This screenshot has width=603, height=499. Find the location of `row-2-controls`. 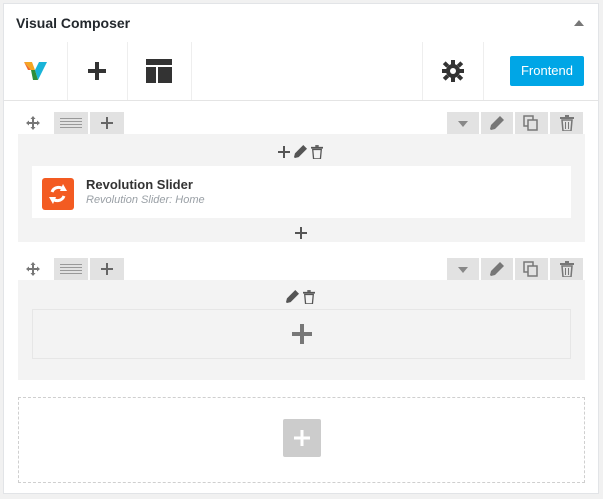

row-2-controls is located at coordinates (301, 269).